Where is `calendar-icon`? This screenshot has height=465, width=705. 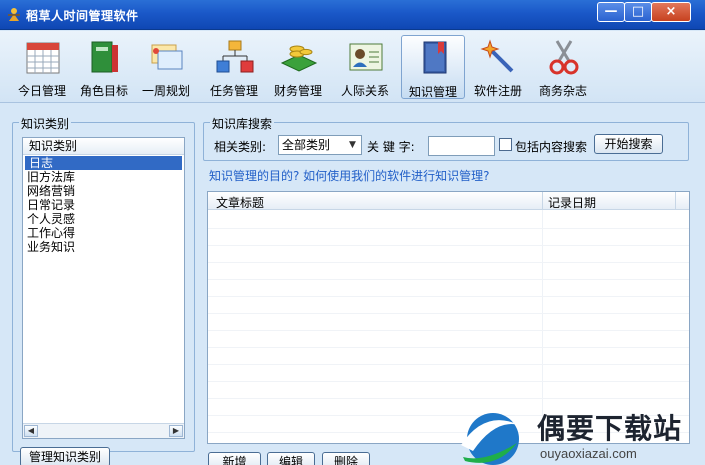
calendar-icon is located at coordinates (43, 58).